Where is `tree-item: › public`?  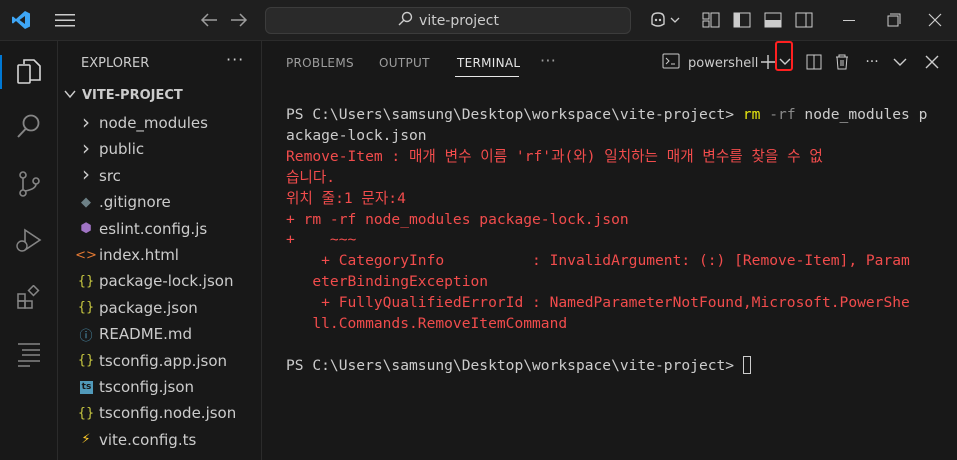
tree-item: › public is located at coordinates (110, 149).